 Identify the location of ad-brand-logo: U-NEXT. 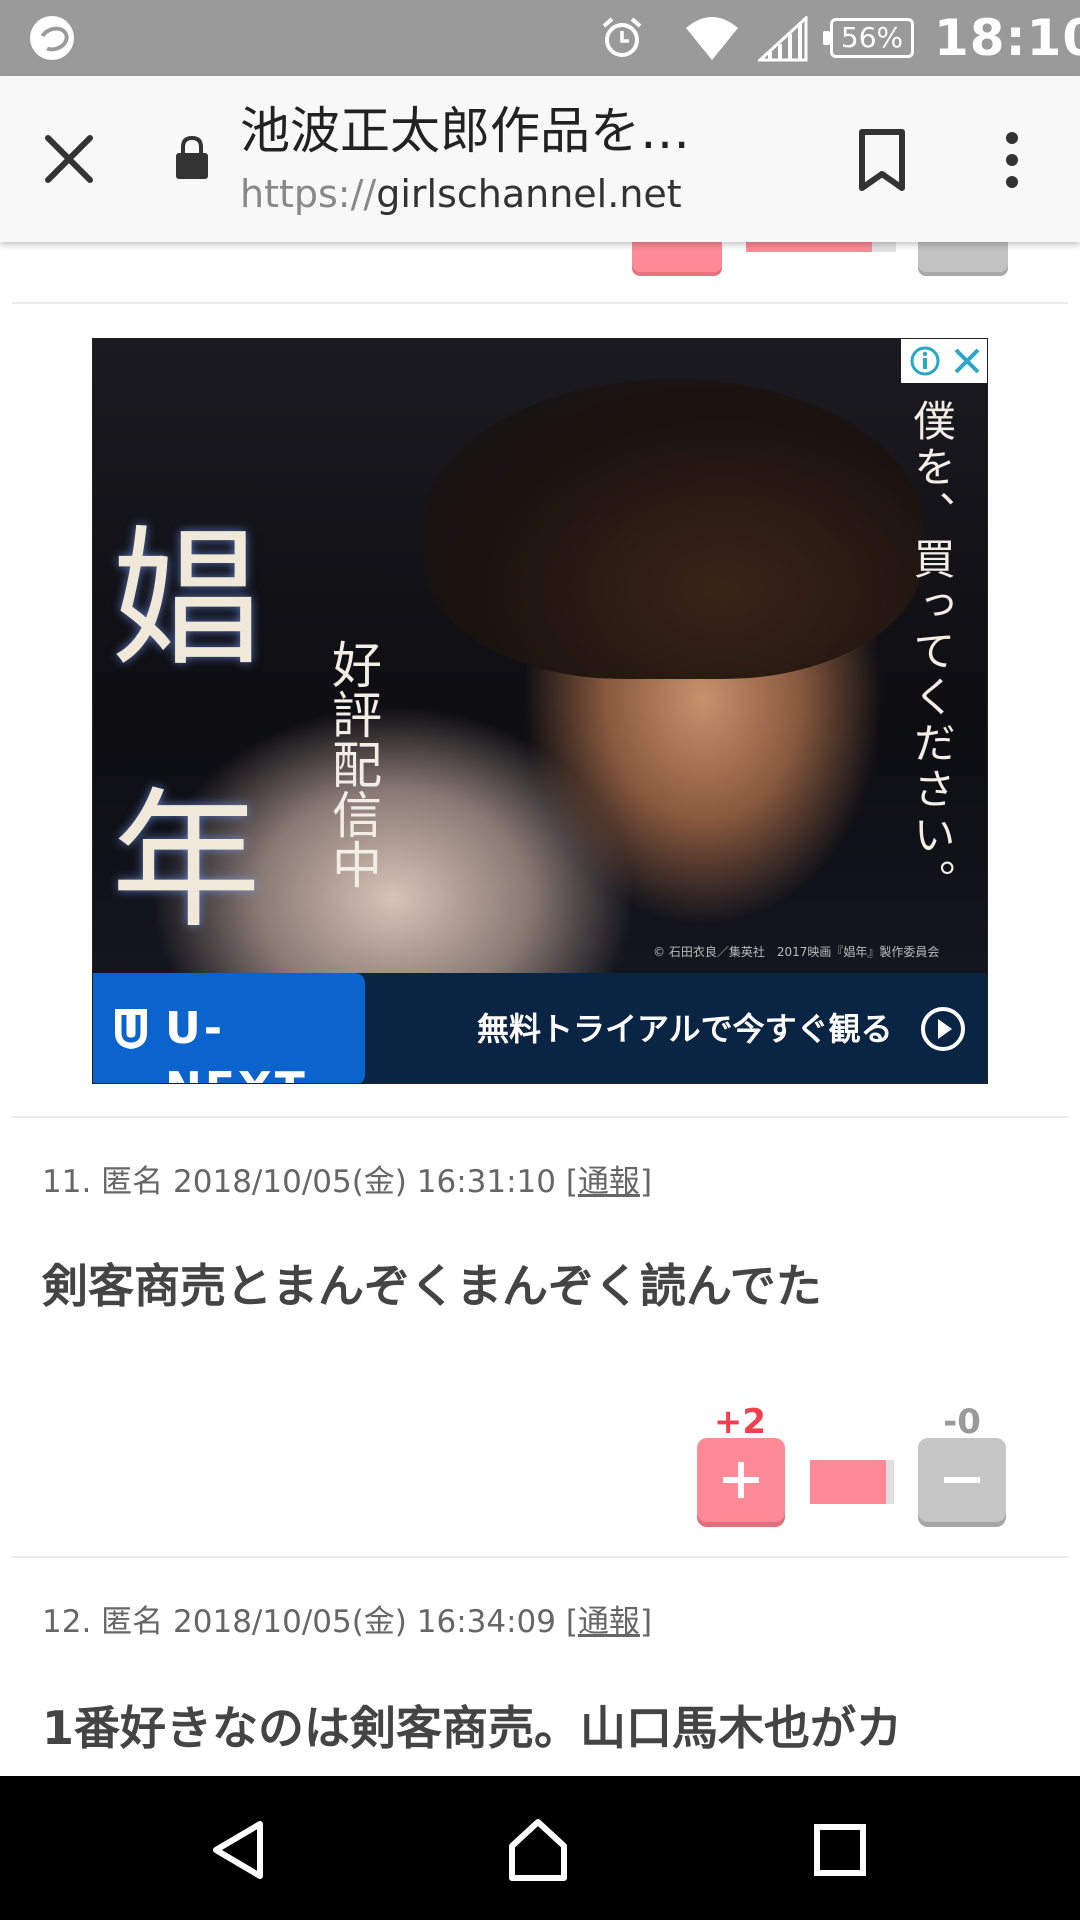
(229, 1028).